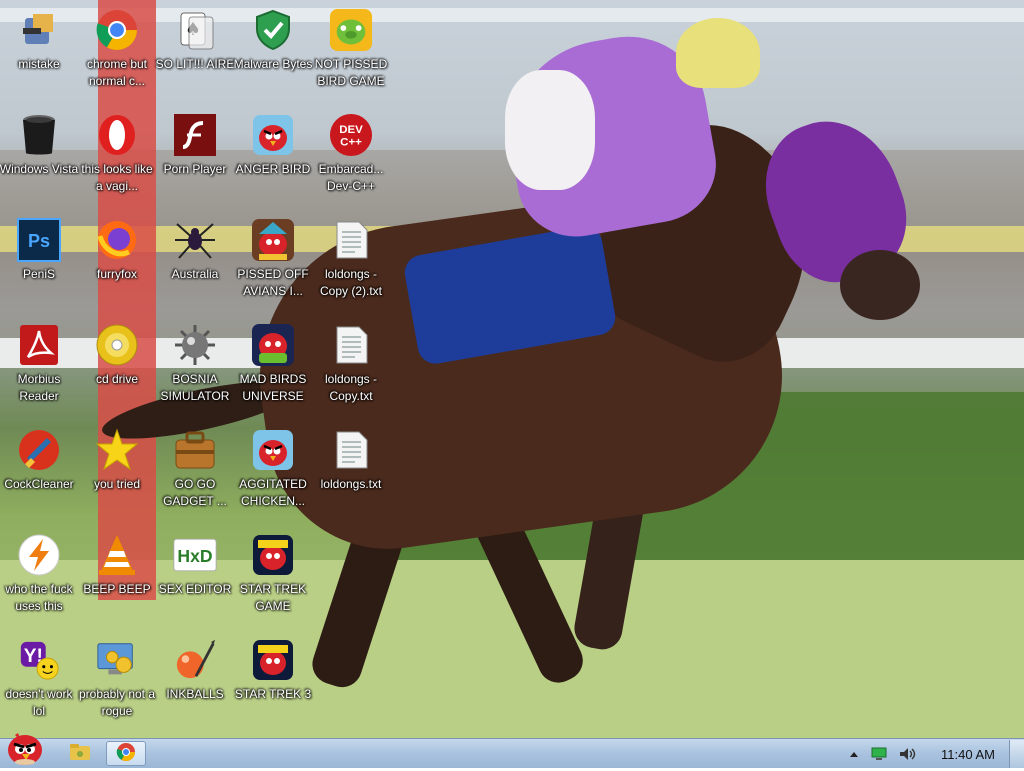  What do you see at coordinates (273, 684) in the screenshot?
I see `desktop-icon: STAR TREK 3` at bounding box center [273, 684].